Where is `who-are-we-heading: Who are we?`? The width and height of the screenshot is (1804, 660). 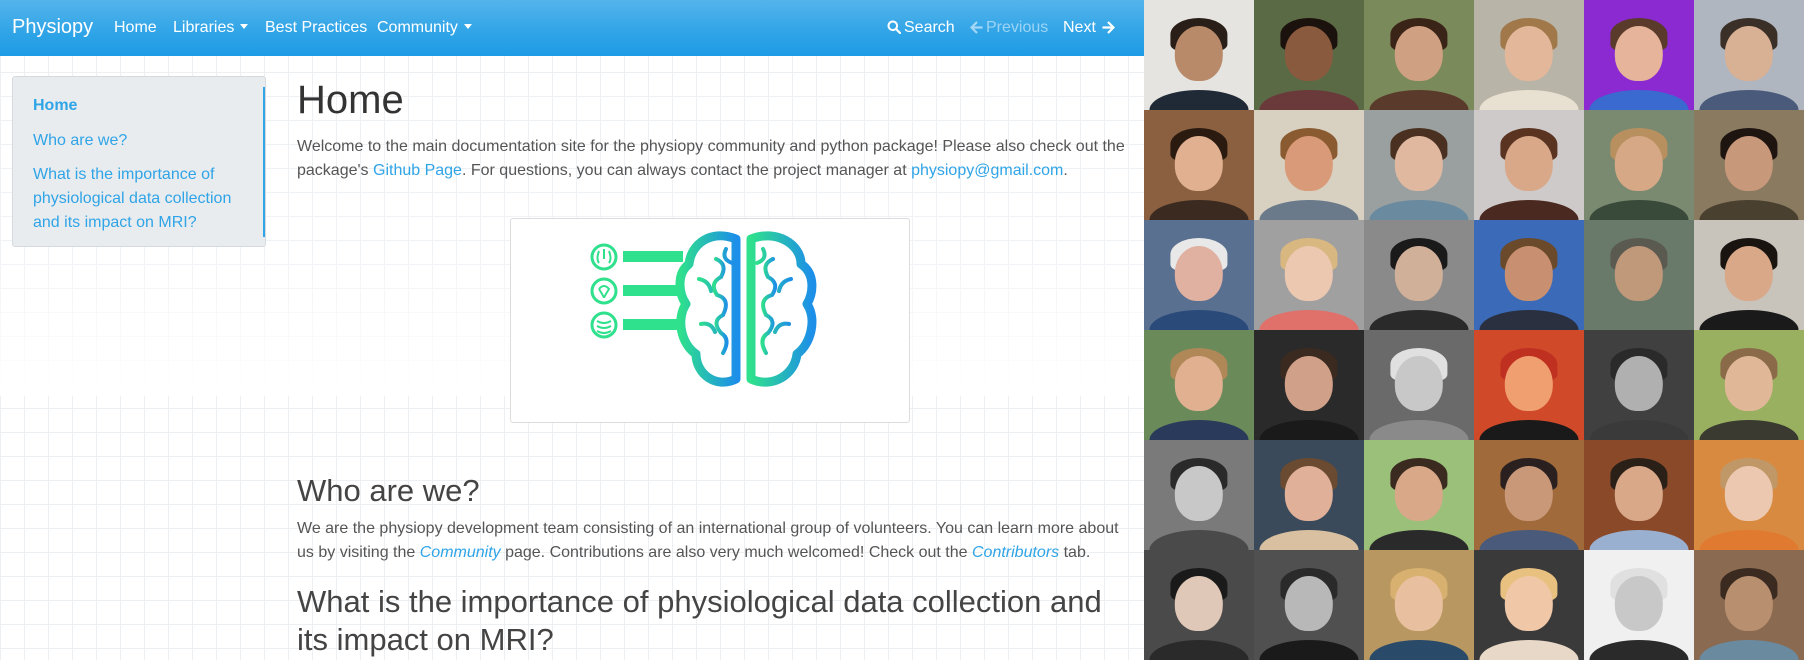 who-are-we-heading: Who are we? is located at coordinates (388, 490).